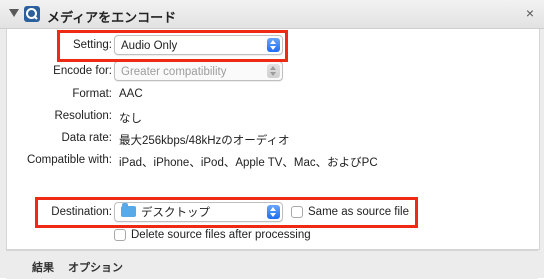 This screenshot has height=279, width=544. What do you see at coordinates (272, 14) in the screenshot?
I see `action-titlebar: メディアをエンコード ×` at bounding box center [272, 14].